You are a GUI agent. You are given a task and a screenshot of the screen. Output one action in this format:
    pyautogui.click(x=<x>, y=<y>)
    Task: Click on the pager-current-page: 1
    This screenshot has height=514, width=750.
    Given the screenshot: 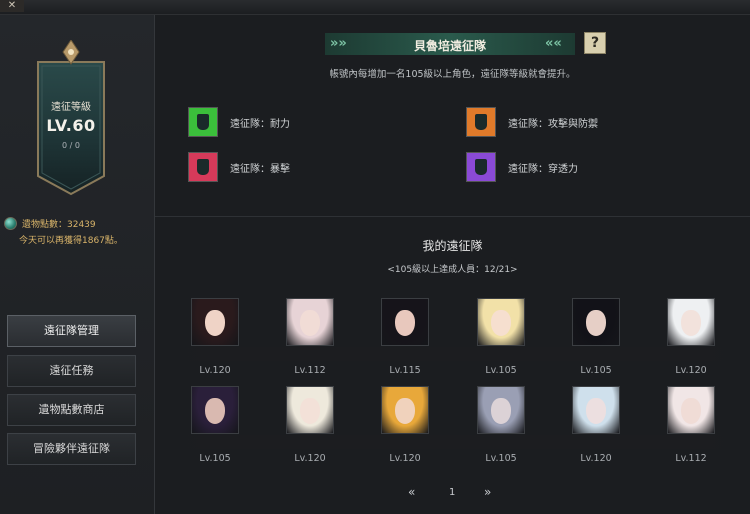 What is the action you would take?
    pyautogui.click(x=452, y=492)
    